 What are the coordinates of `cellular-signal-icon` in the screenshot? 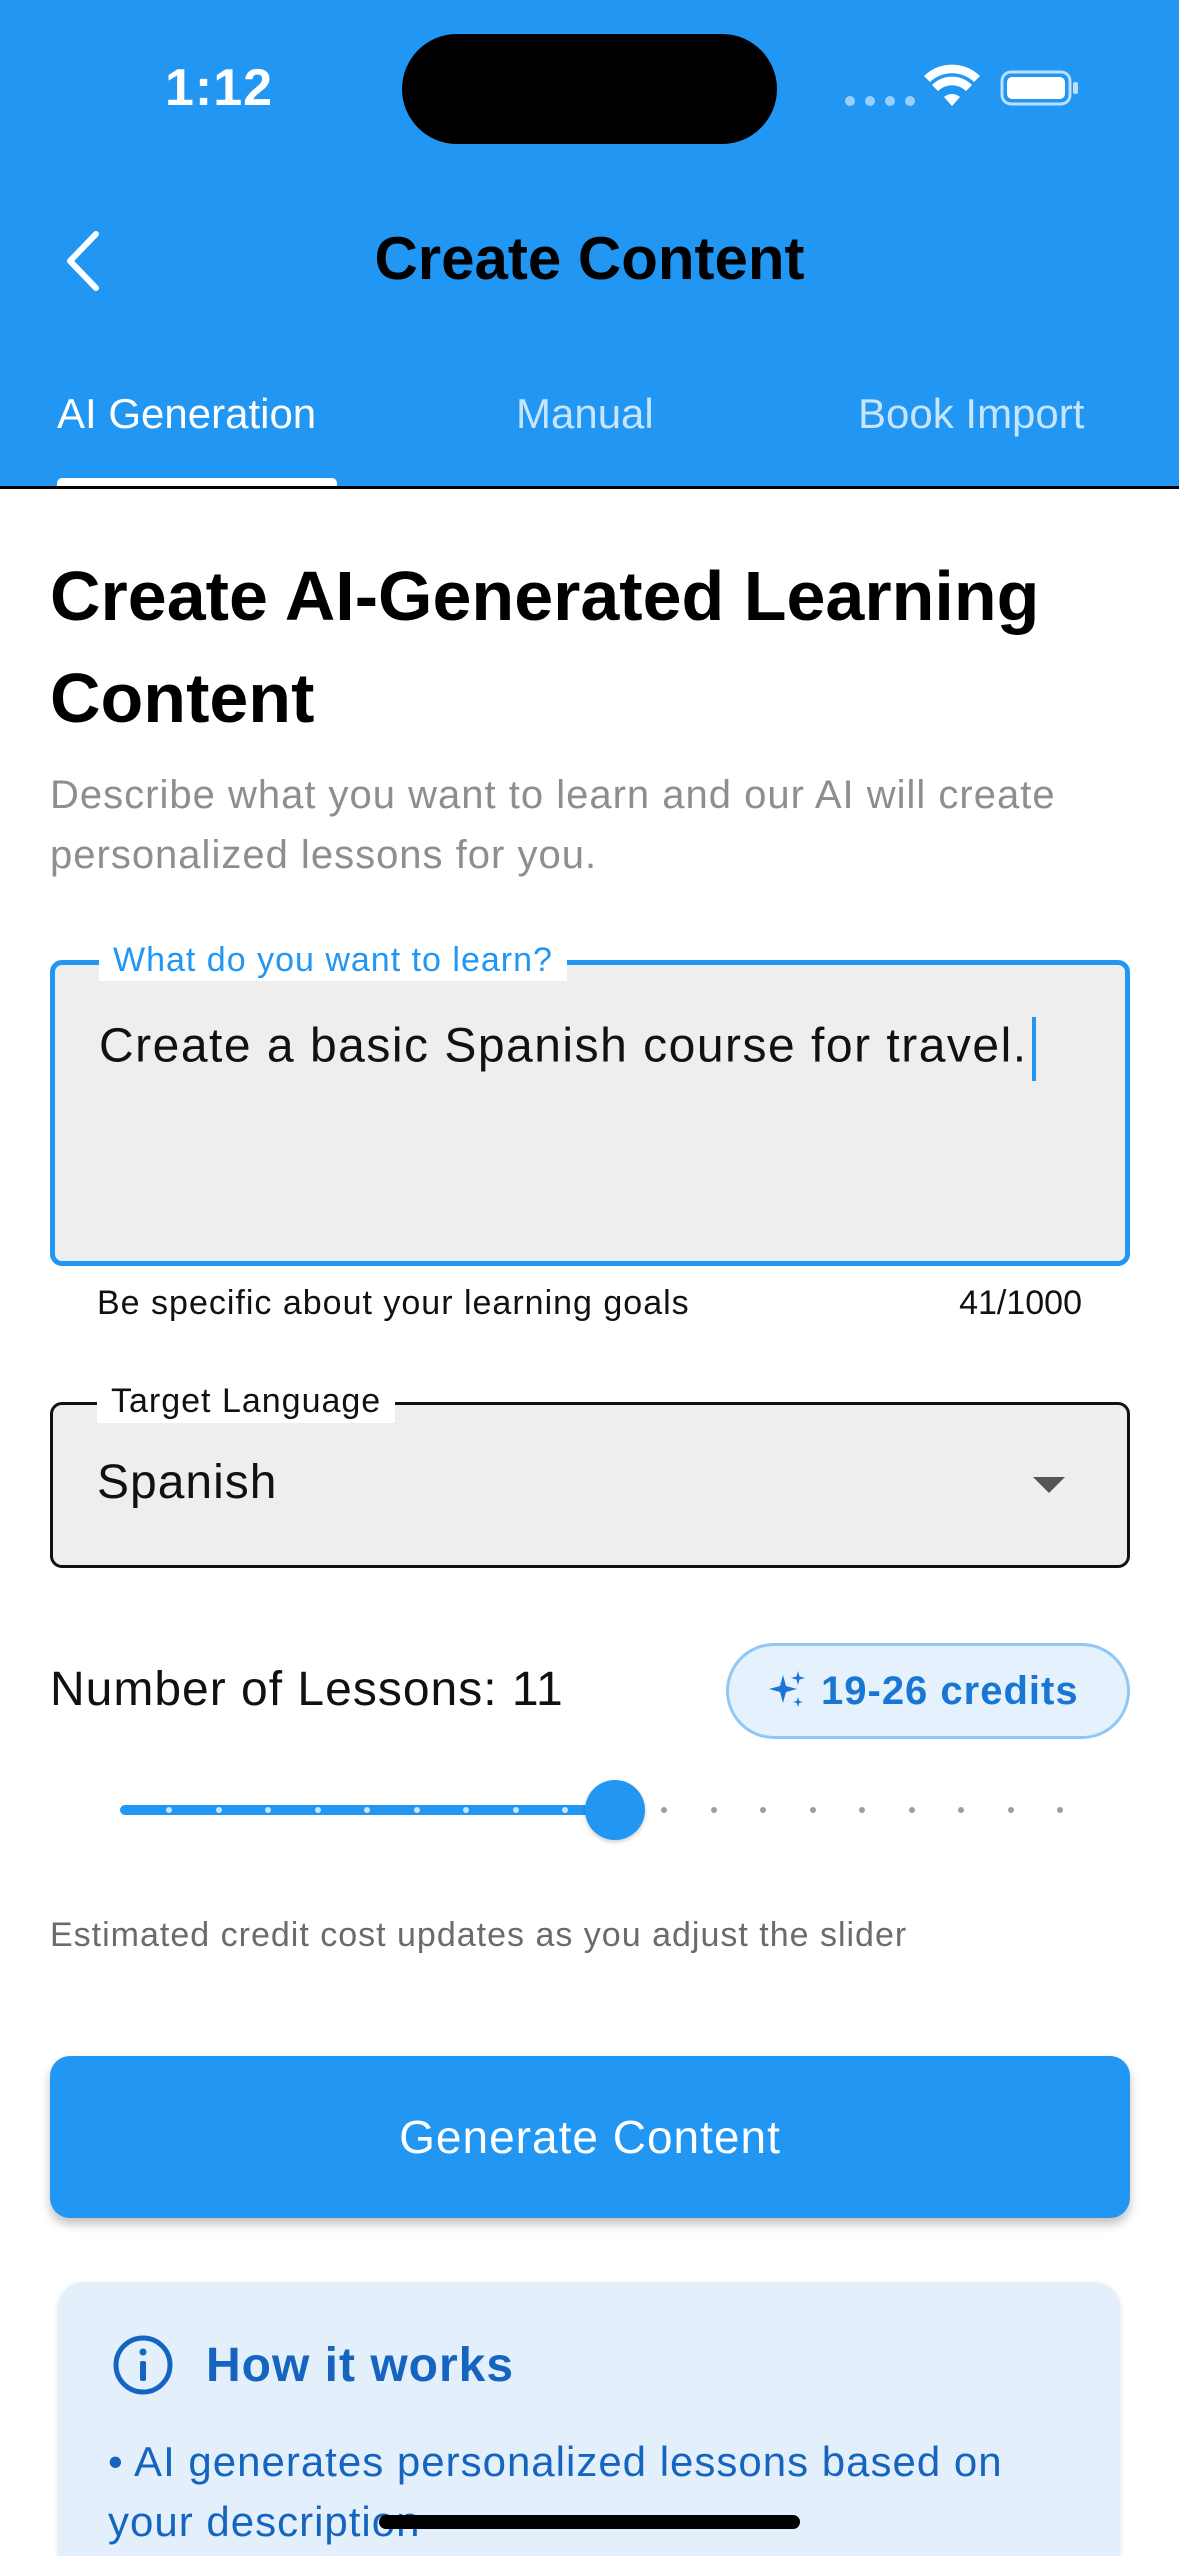 It's located at (880, 101).